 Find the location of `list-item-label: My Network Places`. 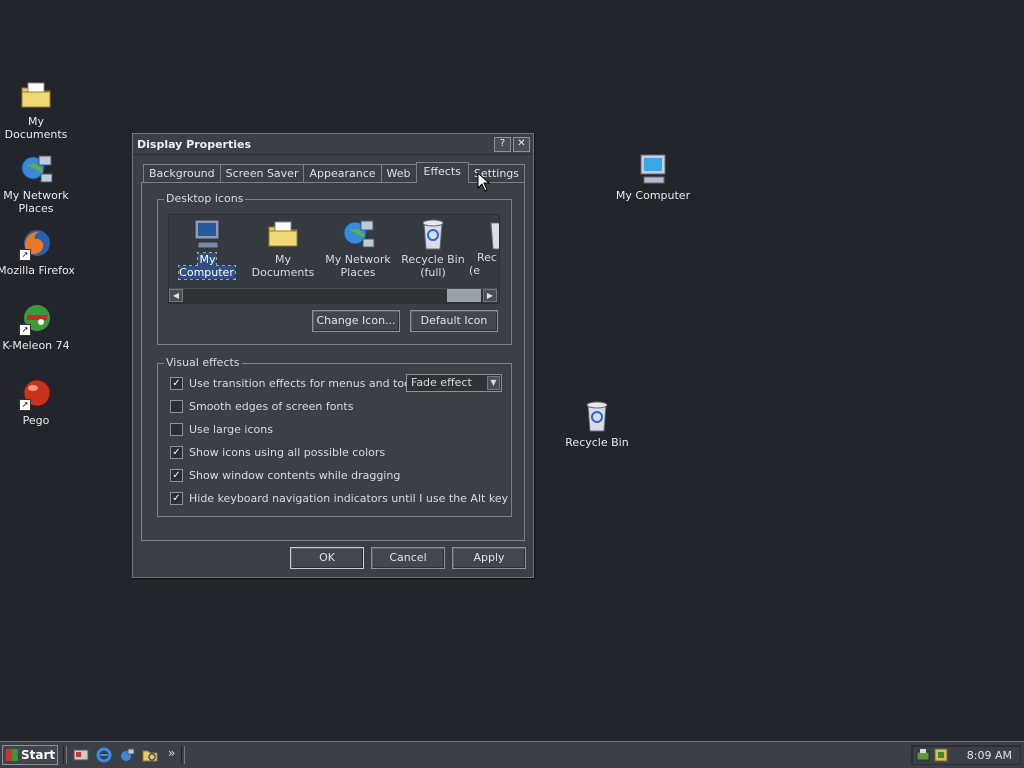

list-item-label: My Network Places is located at coordinates (358, 266).